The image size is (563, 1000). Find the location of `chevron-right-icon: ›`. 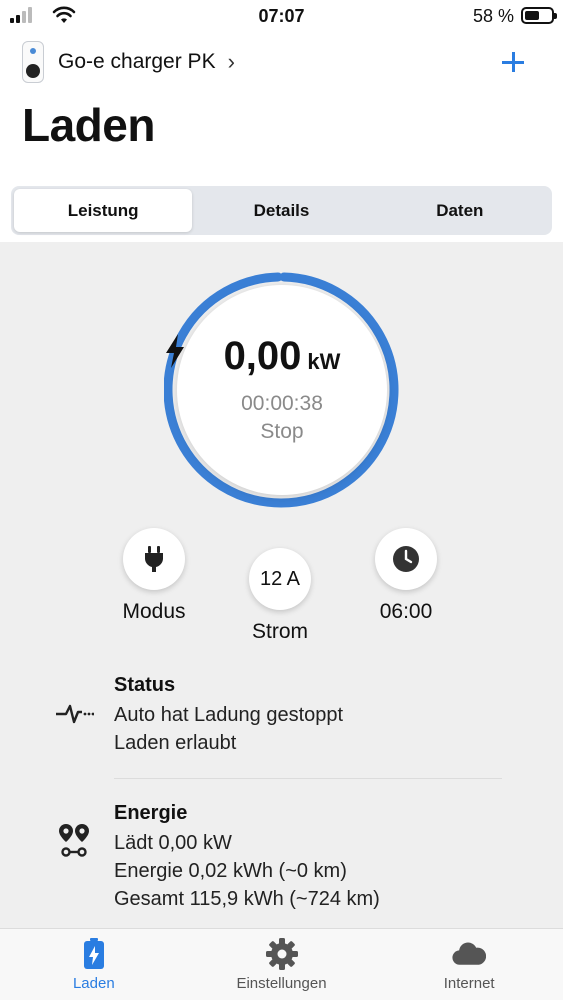

chevron-right-icon: › is located at coordinates (231, 61).